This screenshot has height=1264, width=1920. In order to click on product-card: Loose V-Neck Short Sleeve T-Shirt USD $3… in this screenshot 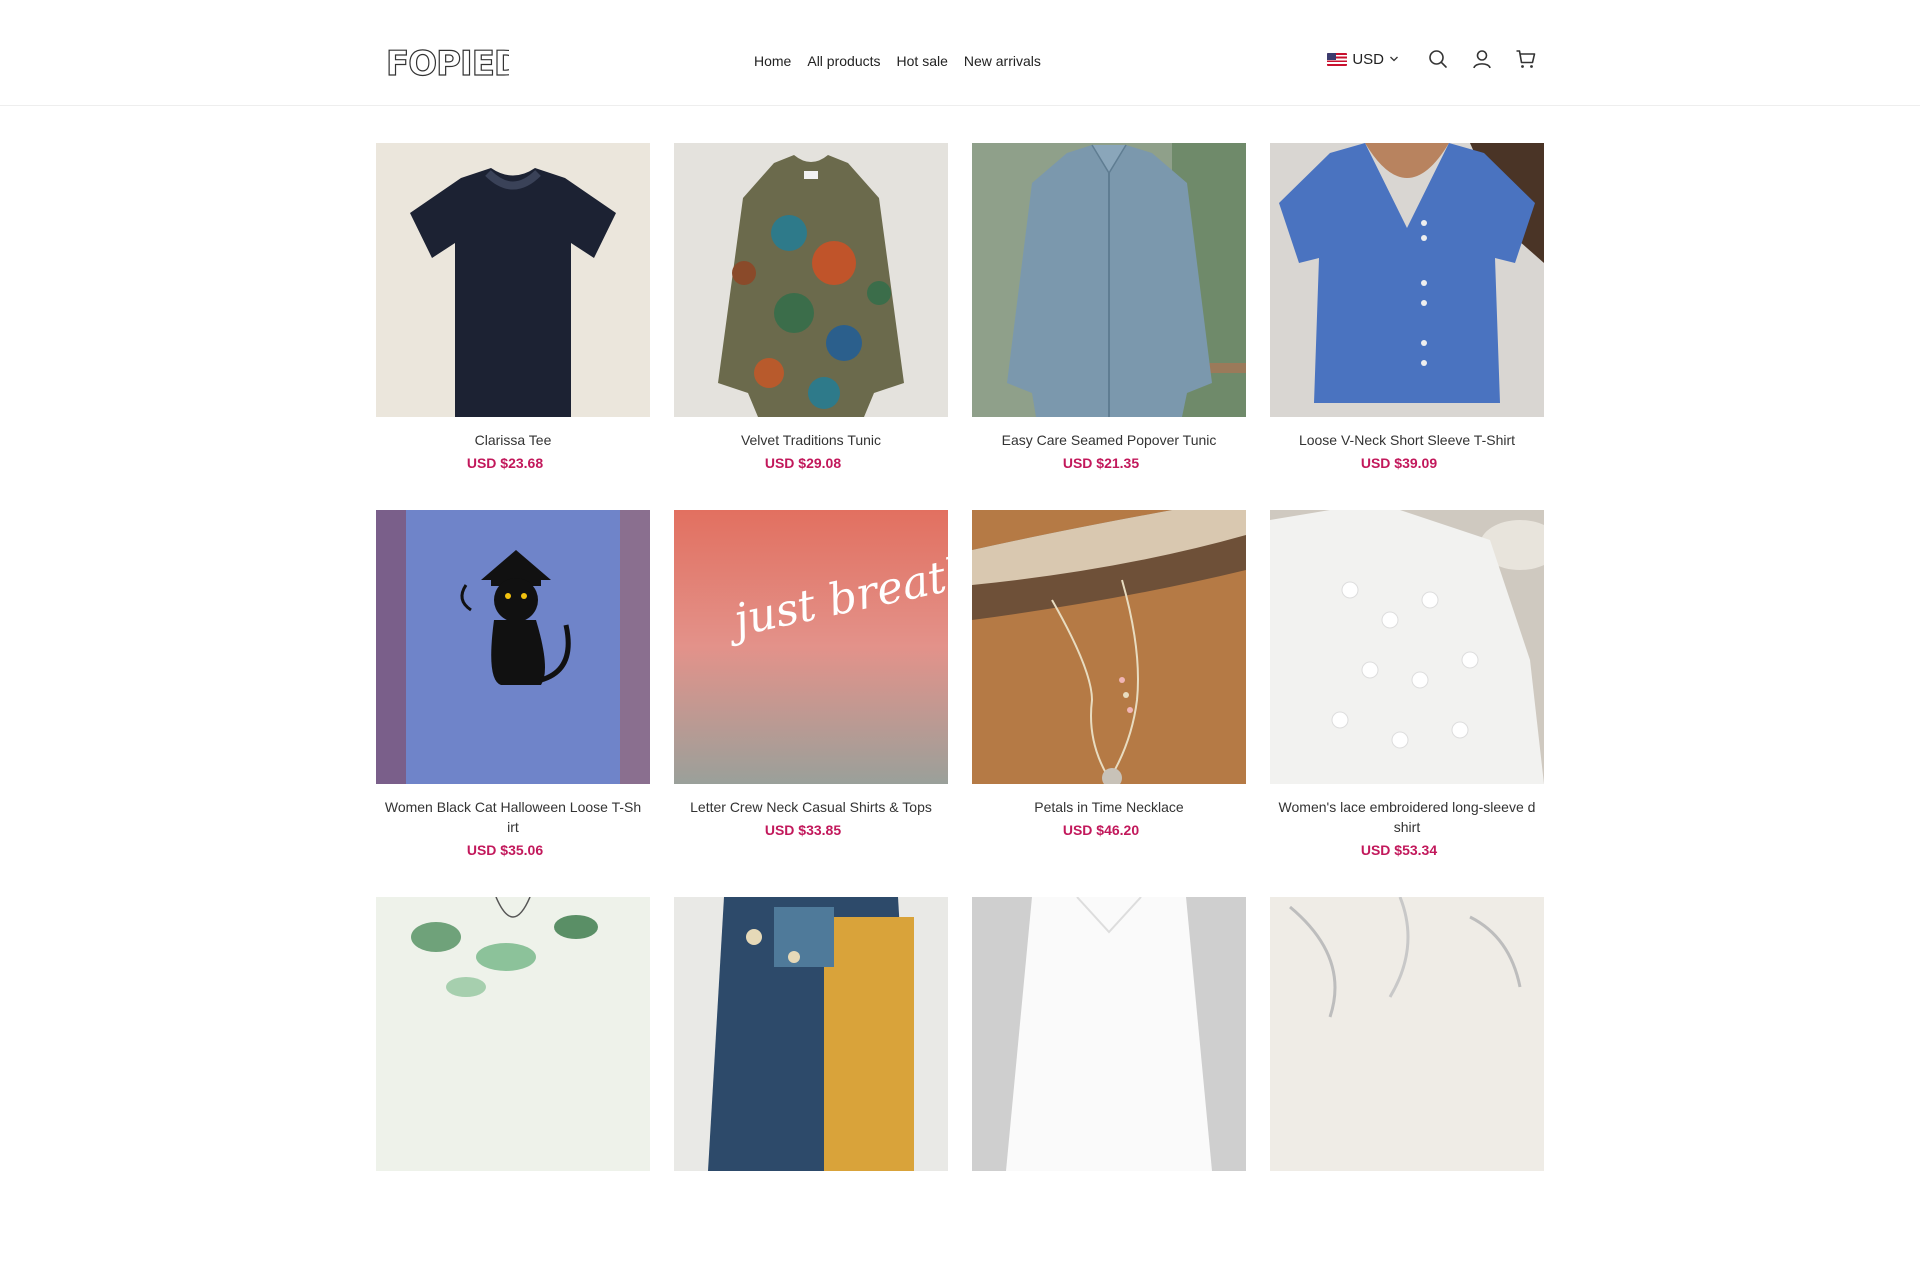, I will do `click(1407, 326)`.